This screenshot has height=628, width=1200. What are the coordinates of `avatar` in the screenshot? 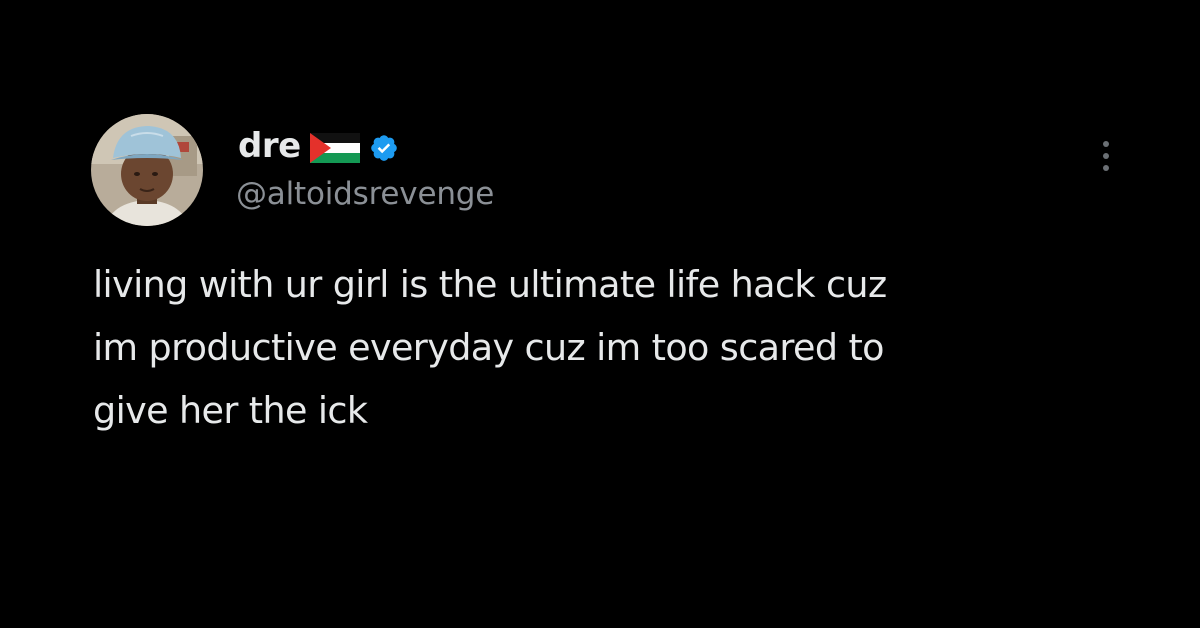 It's located at (147, 170).